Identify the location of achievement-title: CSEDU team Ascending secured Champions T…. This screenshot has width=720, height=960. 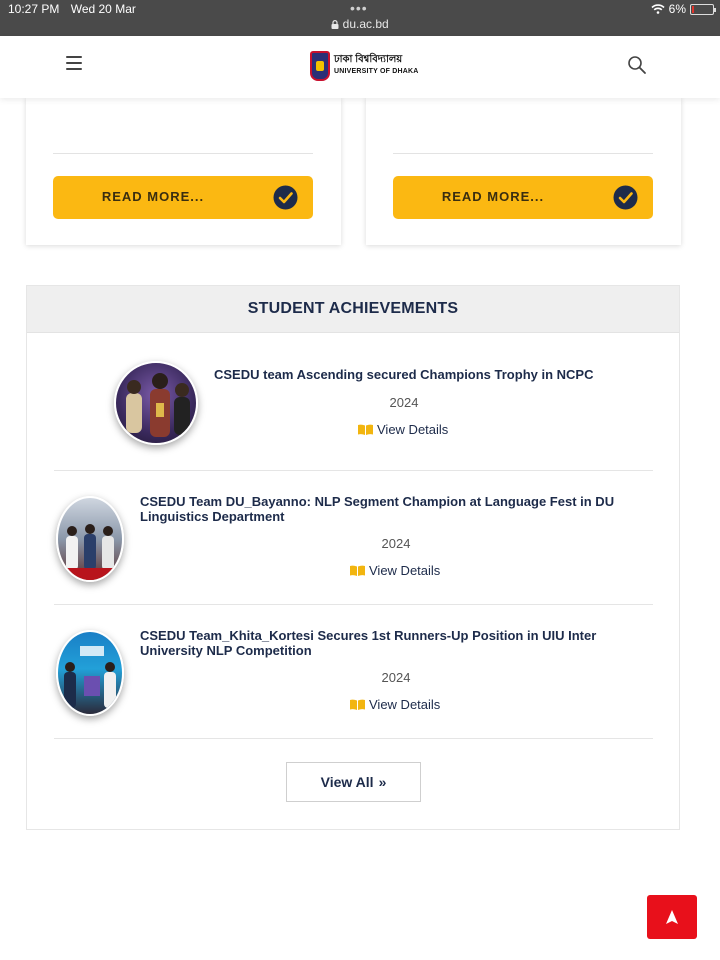
(424, 374).